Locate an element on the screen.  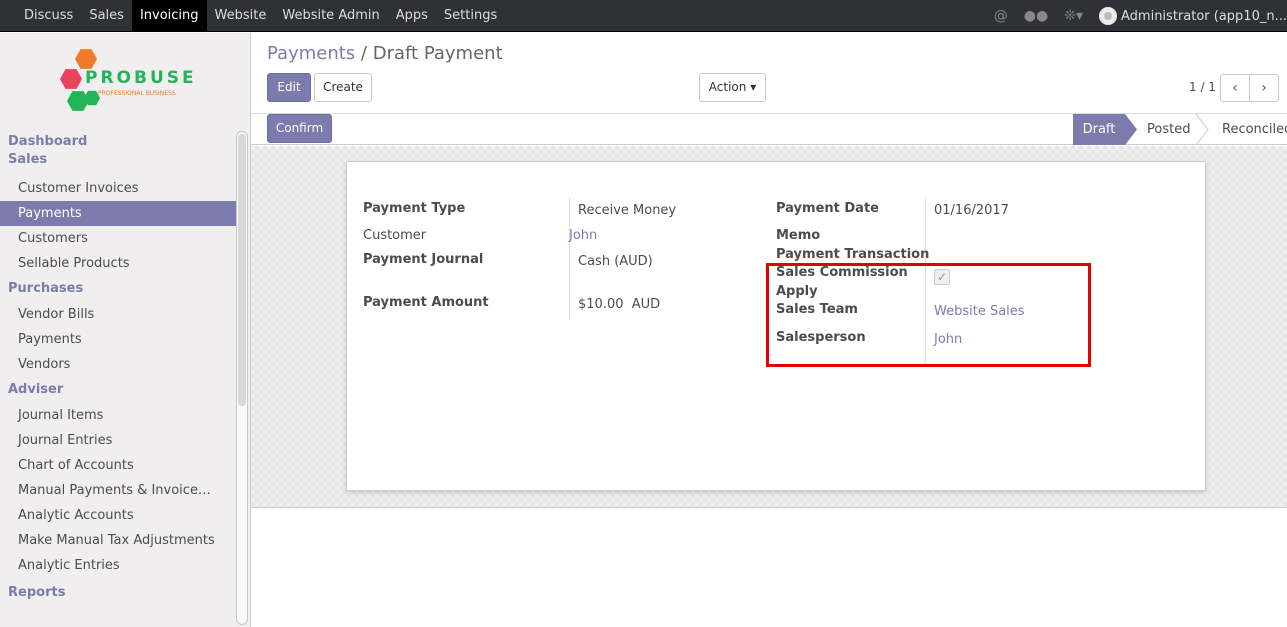
payment-type-value: Receive Money is located at coordinates (627, 210).